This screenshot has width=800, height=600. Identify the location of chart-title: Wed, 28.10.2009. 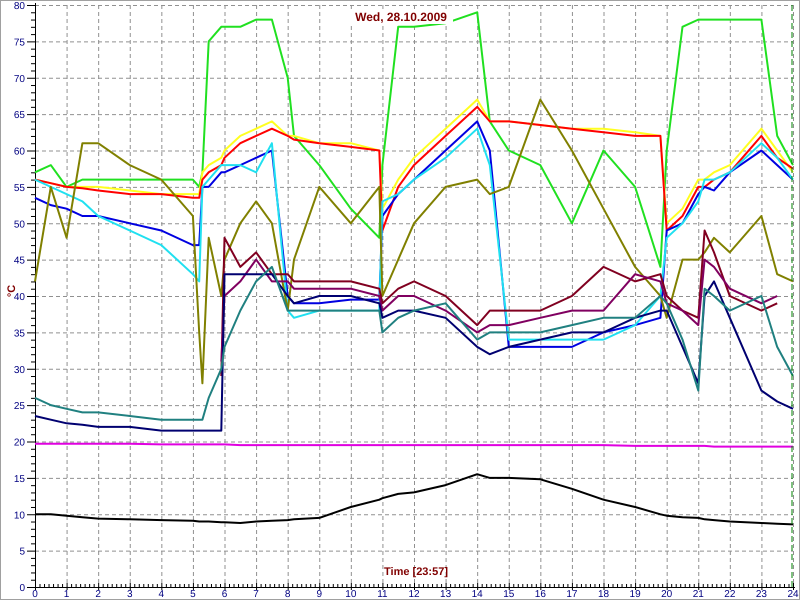
(401, 17).